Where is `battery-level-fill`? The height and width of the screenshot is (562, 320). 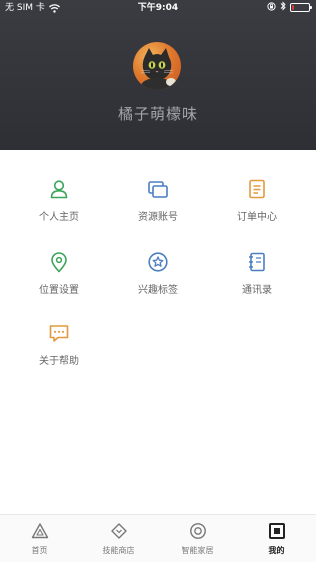 battery-level-fill is located at coordinates (293, 7).